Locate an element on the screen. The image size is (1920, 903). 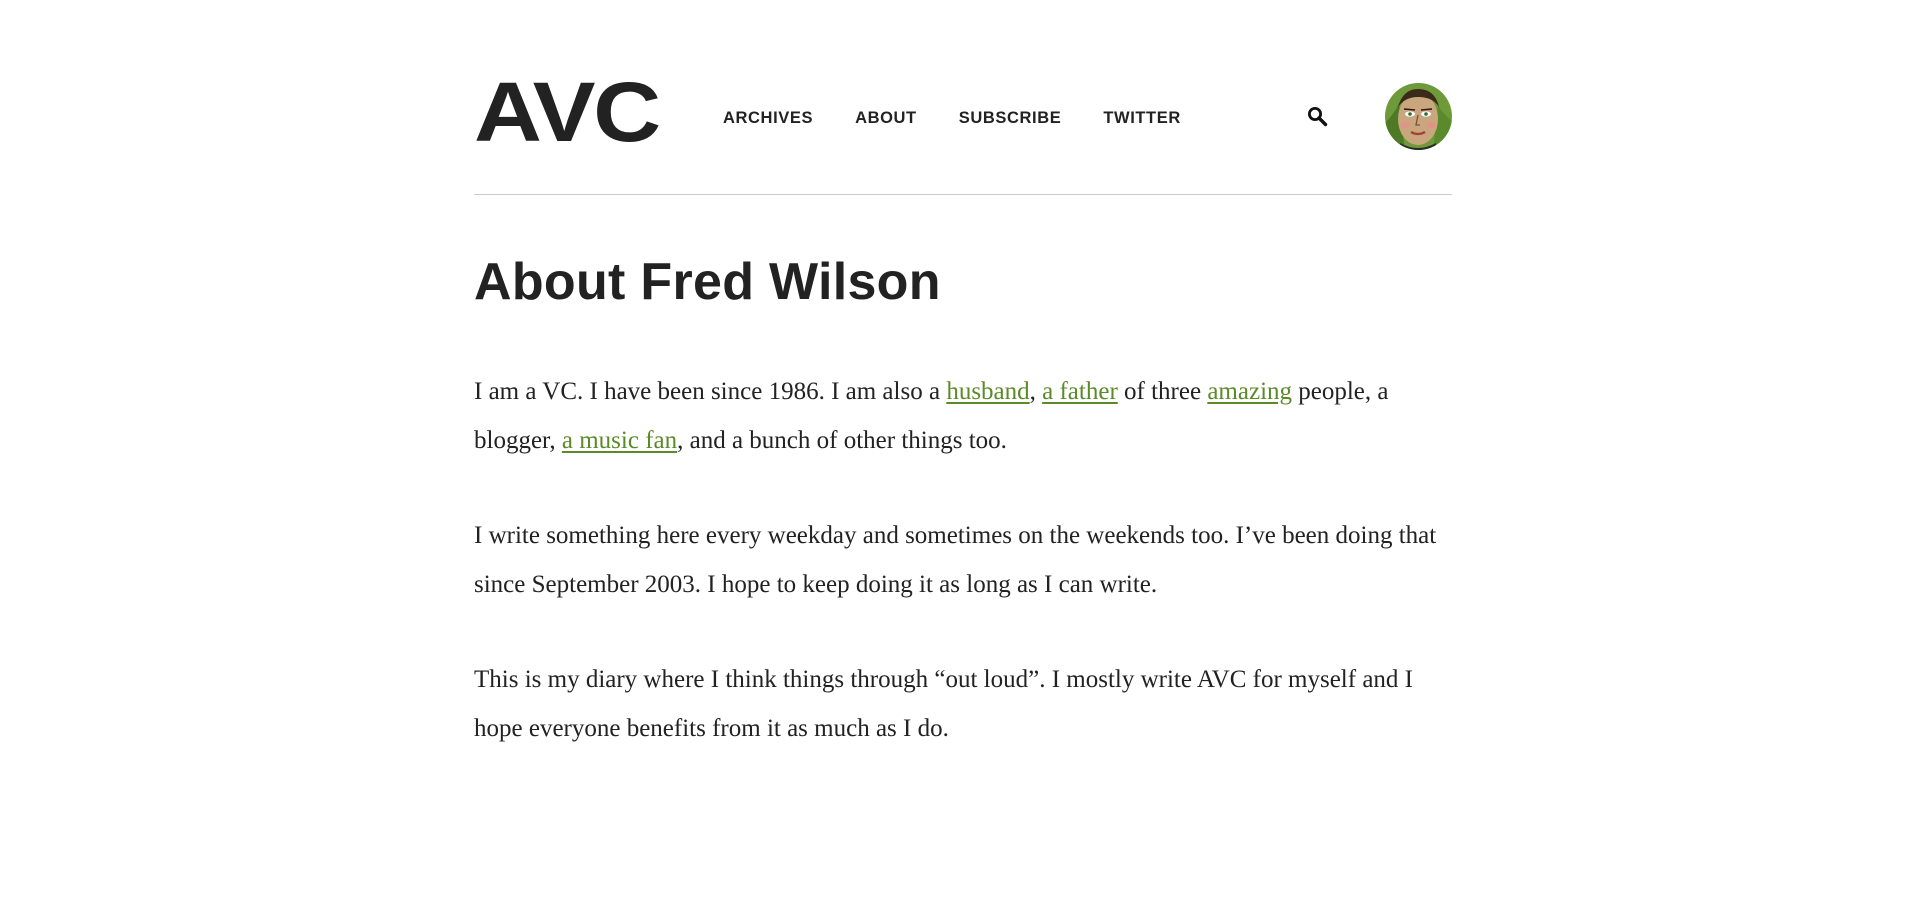
main-nav: ARCHIVES ABOUT SUBSCRIBE TWITTER is located at coordinates (973, 118).